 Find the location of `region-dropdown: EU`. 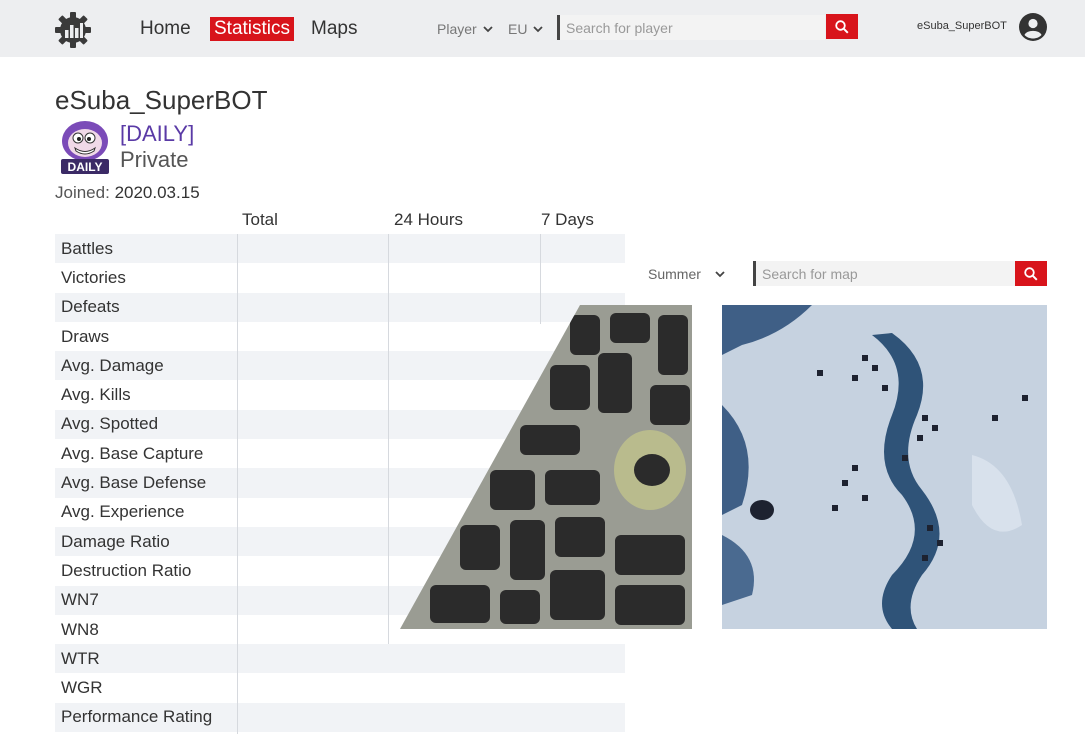

region-dropdown: EU is located at coordinates (526, 29).